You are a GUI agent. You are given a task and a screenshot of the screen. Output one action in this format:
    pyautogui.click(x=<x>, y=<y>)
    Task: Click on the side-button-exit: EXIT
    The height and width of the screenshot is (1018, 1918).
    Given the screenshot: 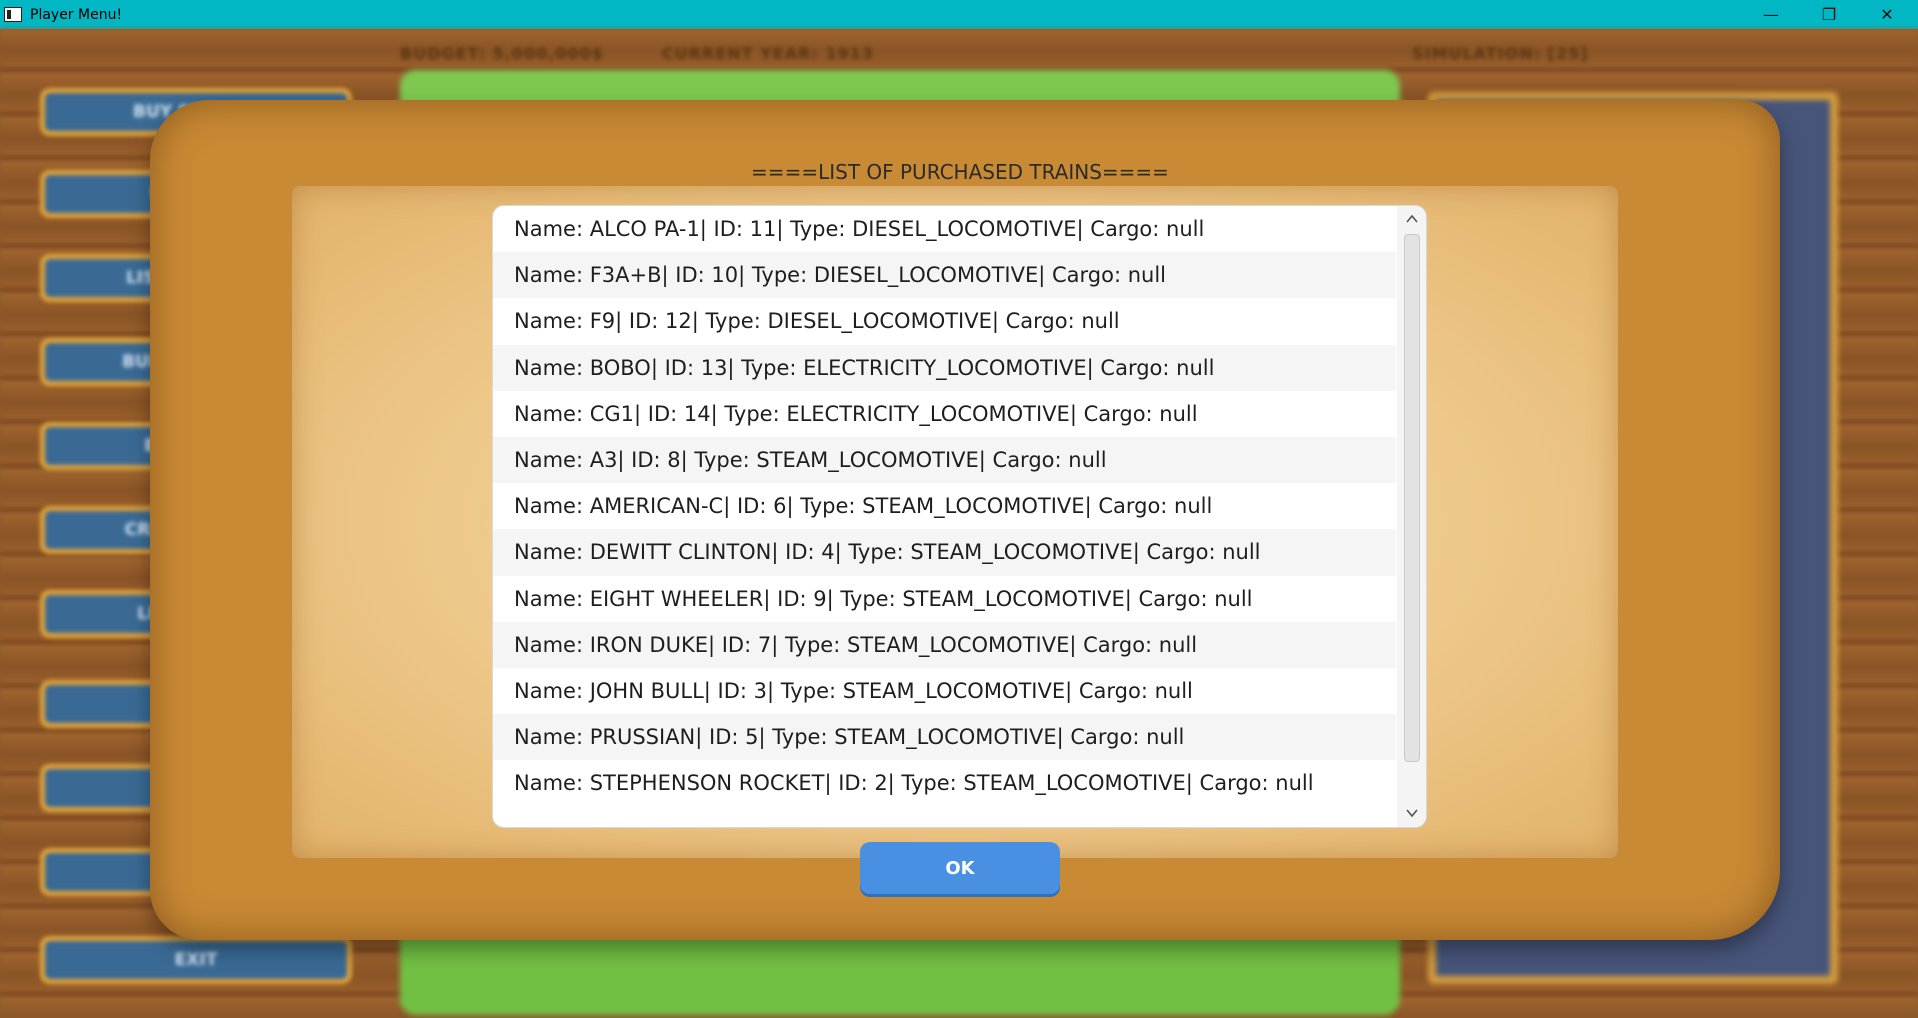 What is the action you would take?
    pyautogui.click(x=196, y=960)
    